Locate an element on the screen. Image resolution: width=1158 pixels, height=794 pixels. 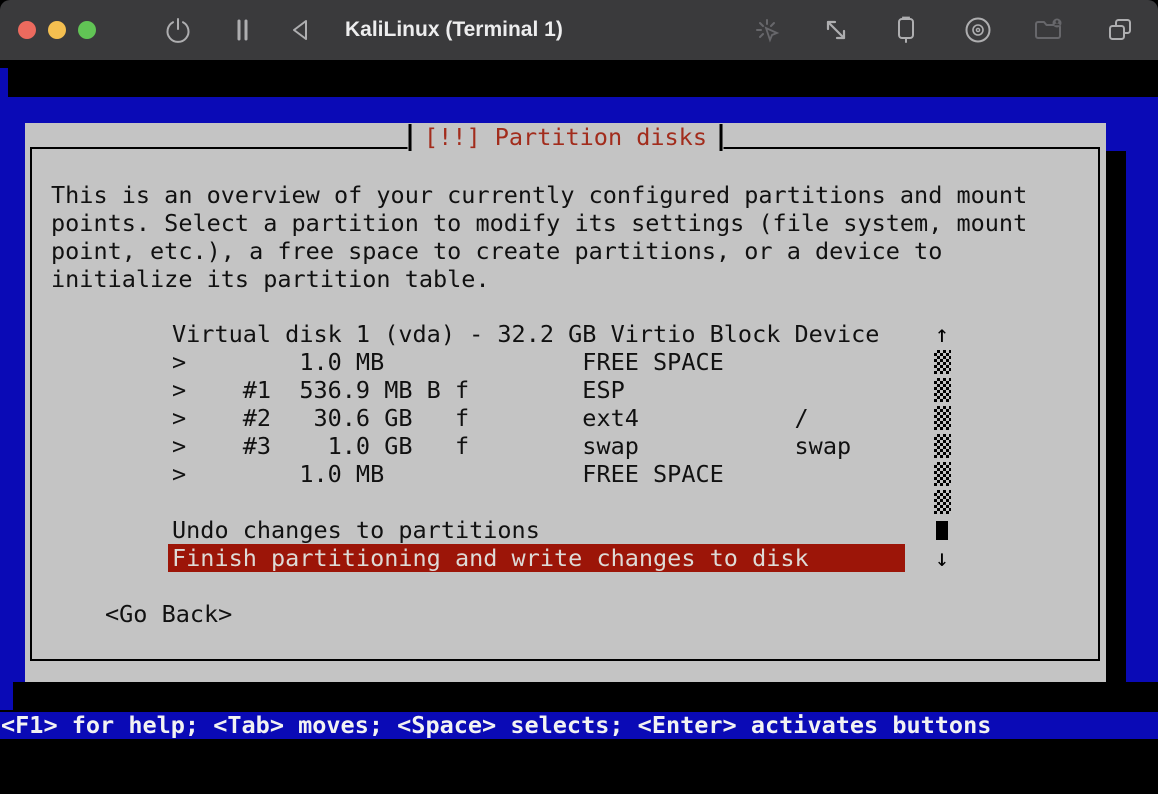
close-button is located at coordinates (27, 30).